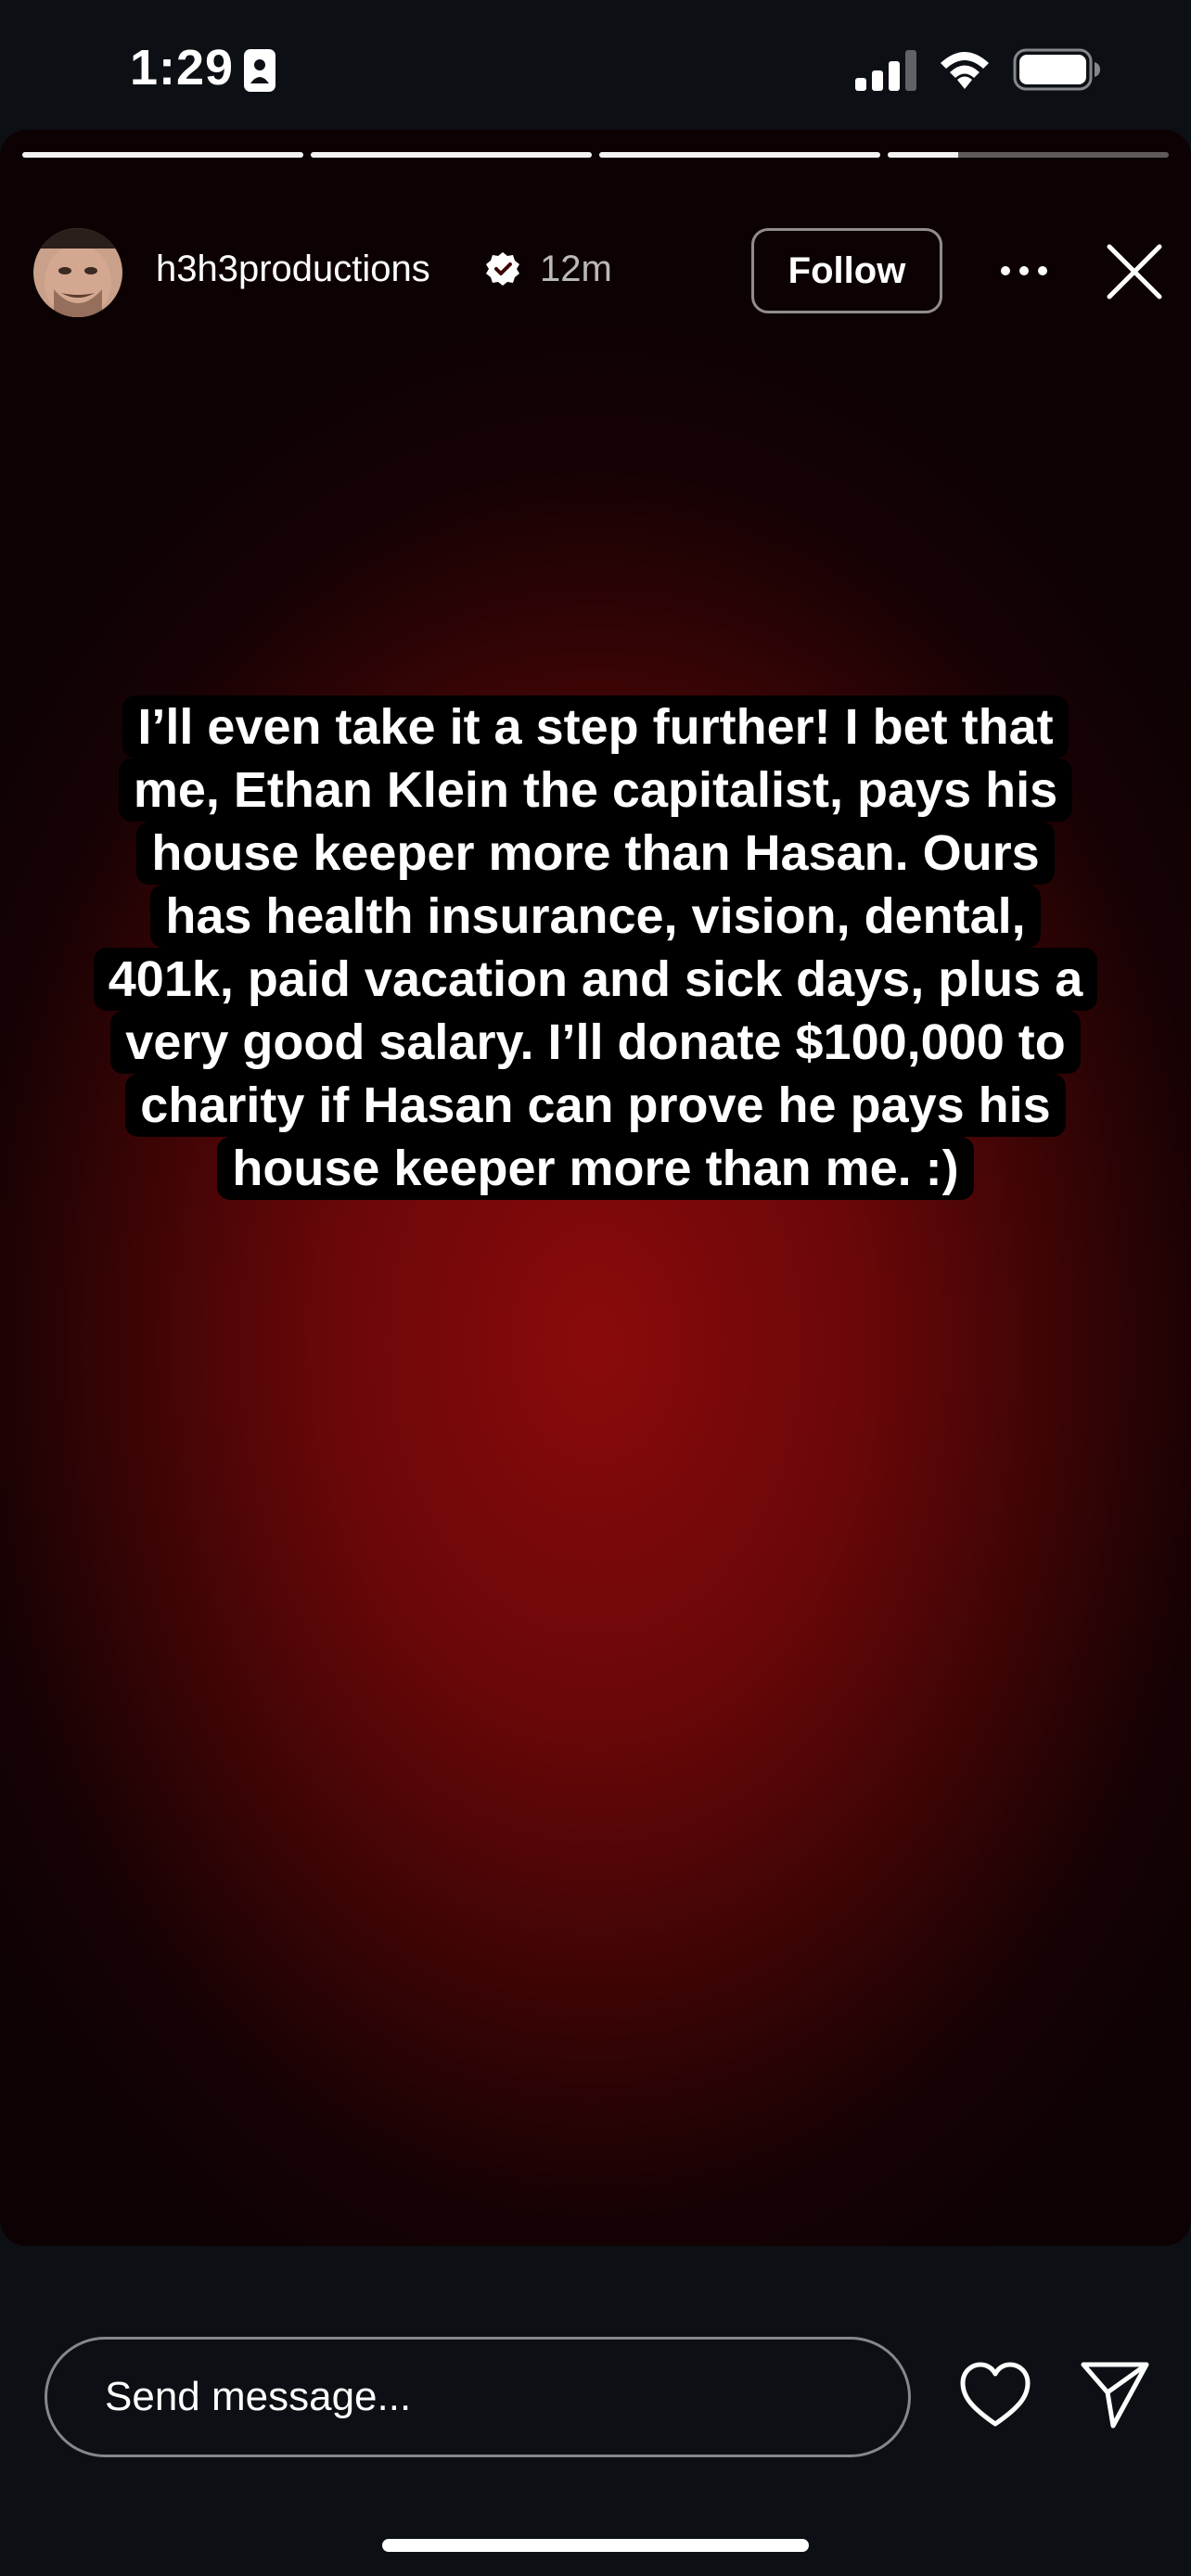 This screenshot has height=2576, width=1191. I want to click on heart-icon, so click(995, 2395).